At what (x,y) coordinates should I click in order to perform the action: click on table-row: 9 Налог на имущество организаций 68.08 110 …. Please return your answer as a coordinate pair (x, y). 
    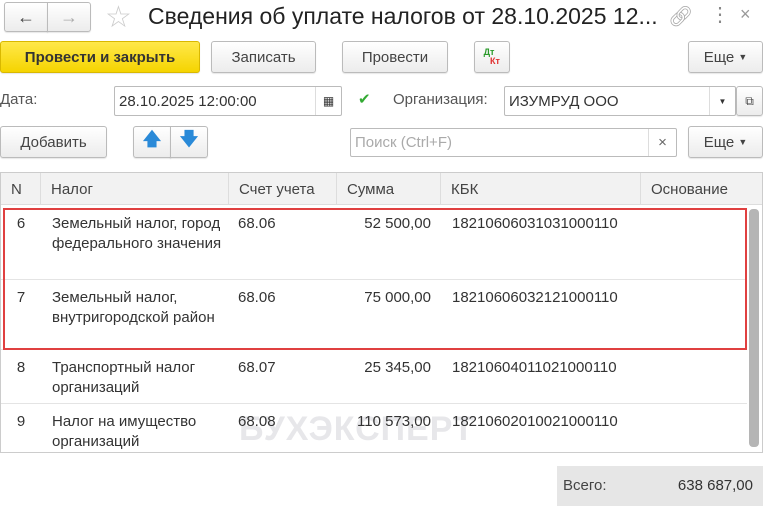
    Looking at the image, I should click on (374, 428).